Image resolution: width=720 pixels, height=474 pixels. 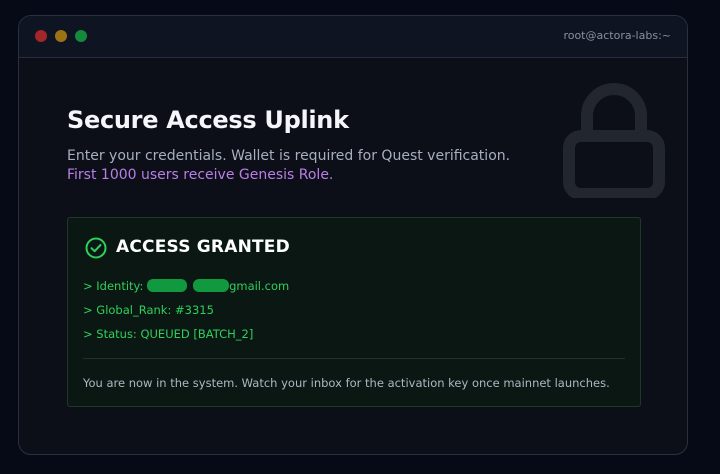 I want to click on access-granted-heading: ACCESS GRANTED, so click(x=203, y=247).